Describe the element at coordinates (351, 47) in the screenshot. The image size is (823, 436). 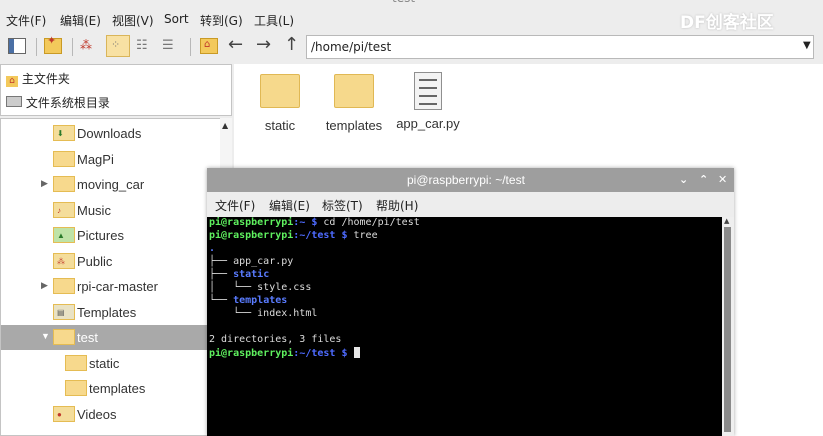
I see `path-value: /home/pi/test` at that location.